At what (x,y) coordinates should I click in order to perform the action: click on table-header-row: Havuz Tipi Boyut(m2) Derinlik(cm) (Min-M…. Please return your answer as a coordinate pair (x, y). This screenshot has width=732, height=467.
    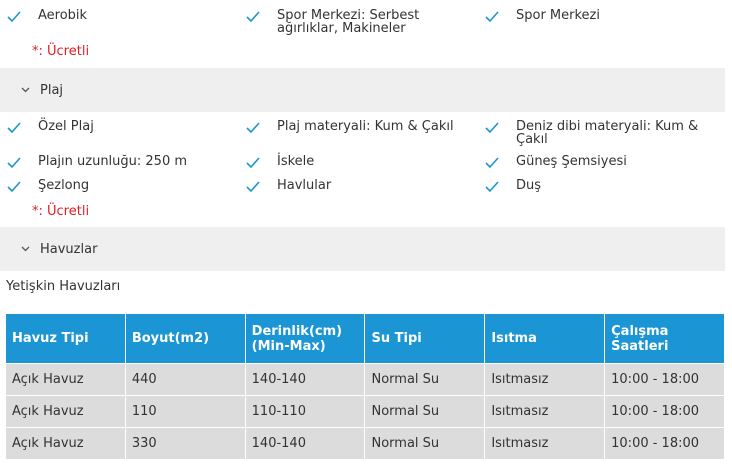
    Looking at the image, I should click on (365, 338).